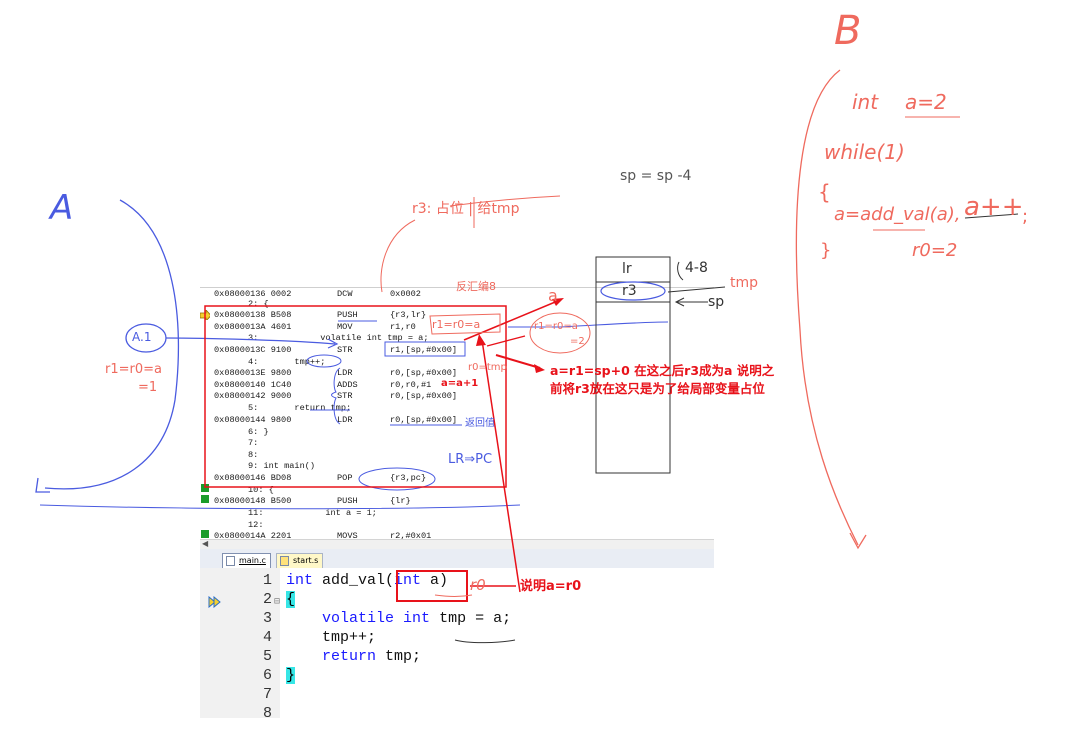 The image size is (1067, 749). I want to click on circle-A1-label: A.1, so click(142, 337).